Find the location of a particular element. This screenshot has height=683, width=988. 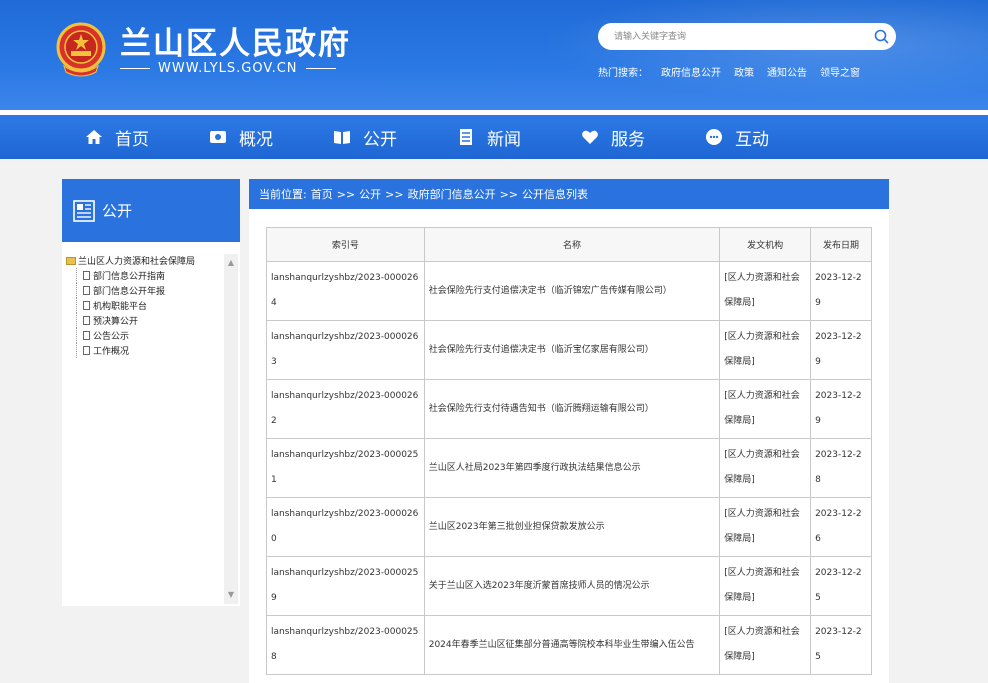

tree-root-label: 兰山区人力资源和社会保障局 is located at coordinates (137, 262).